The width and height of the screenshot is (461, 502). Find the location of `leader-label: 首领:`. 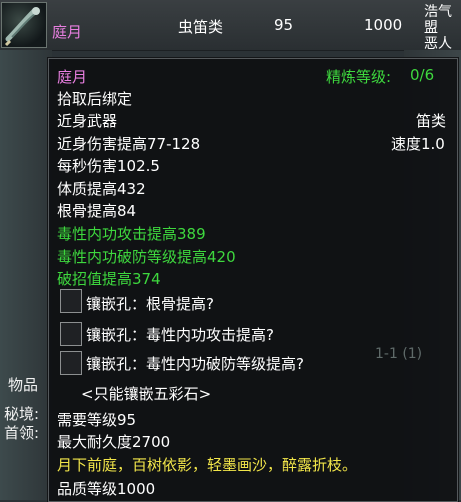

leader-label: 首领: is located at coordinates (22, 433).